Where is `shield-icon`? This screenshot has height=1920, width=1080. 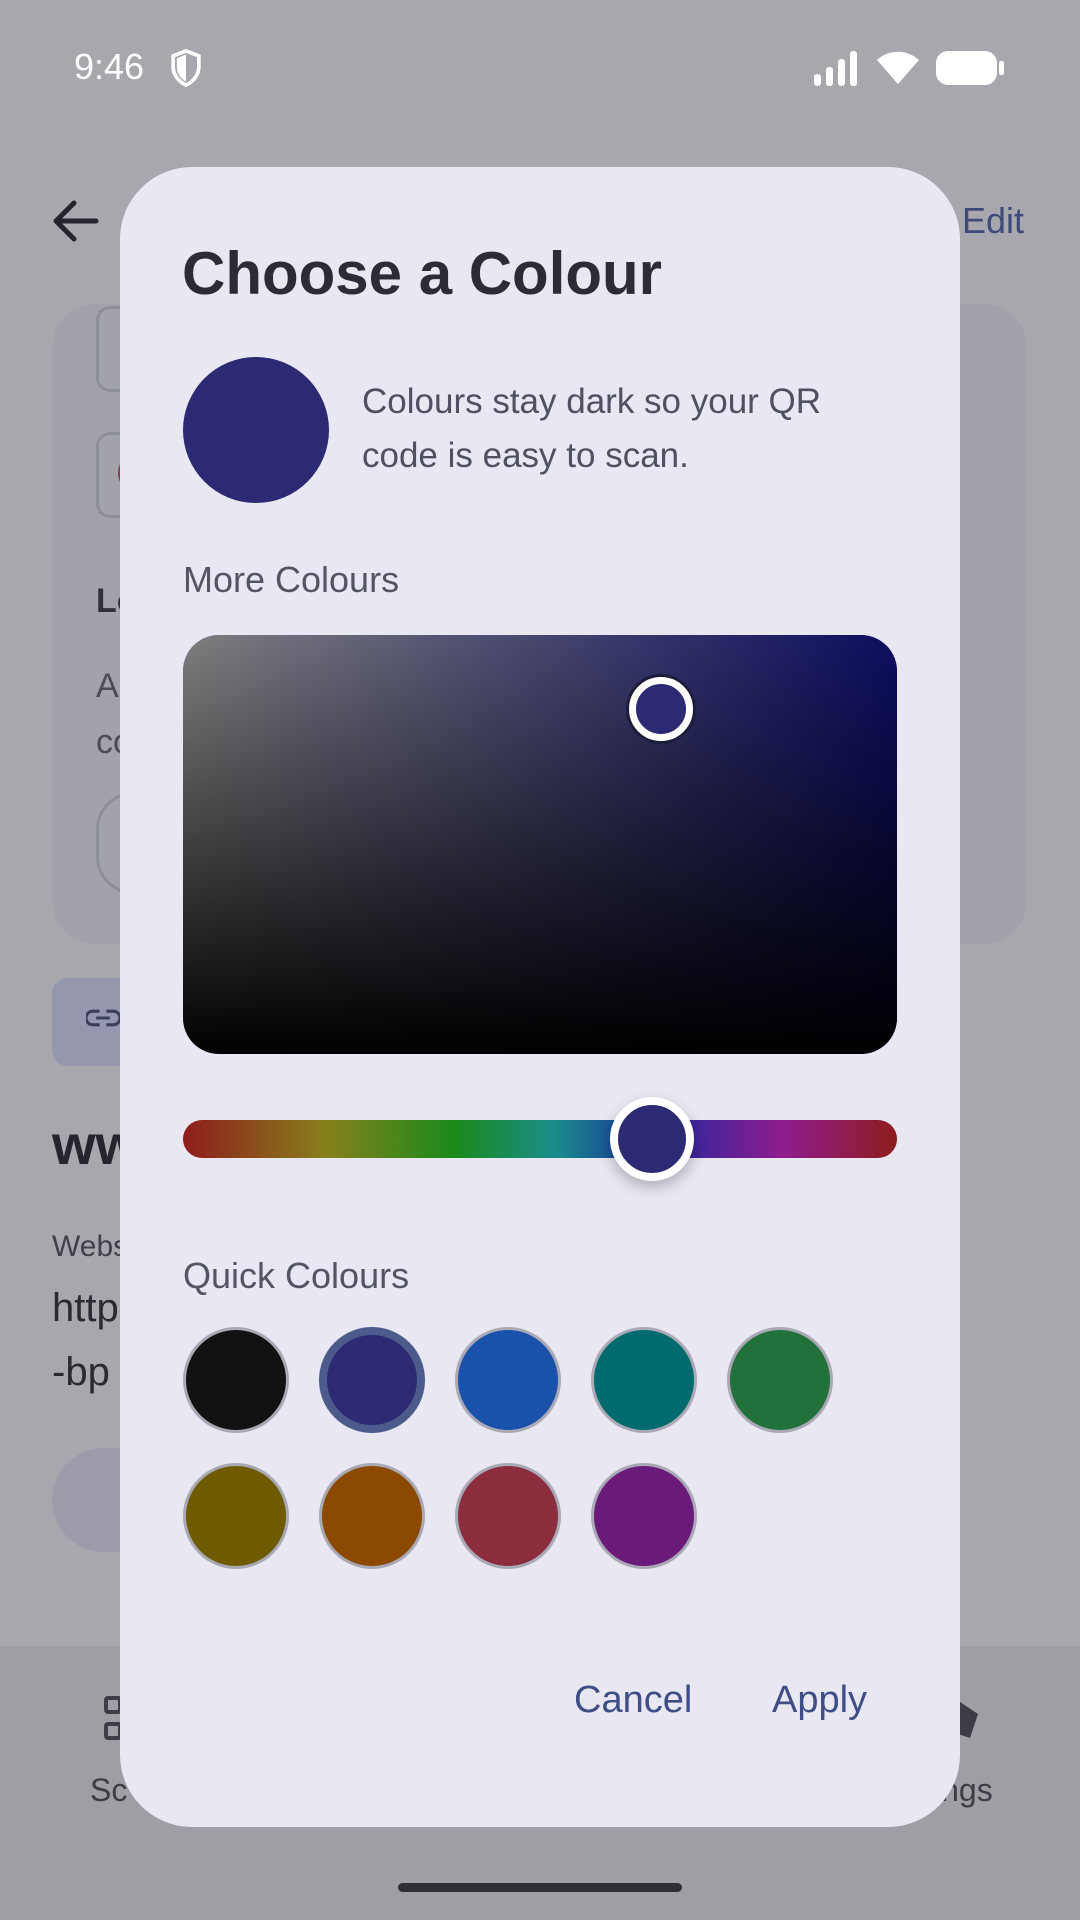
shield-icon is located at coordinates (186, 68).